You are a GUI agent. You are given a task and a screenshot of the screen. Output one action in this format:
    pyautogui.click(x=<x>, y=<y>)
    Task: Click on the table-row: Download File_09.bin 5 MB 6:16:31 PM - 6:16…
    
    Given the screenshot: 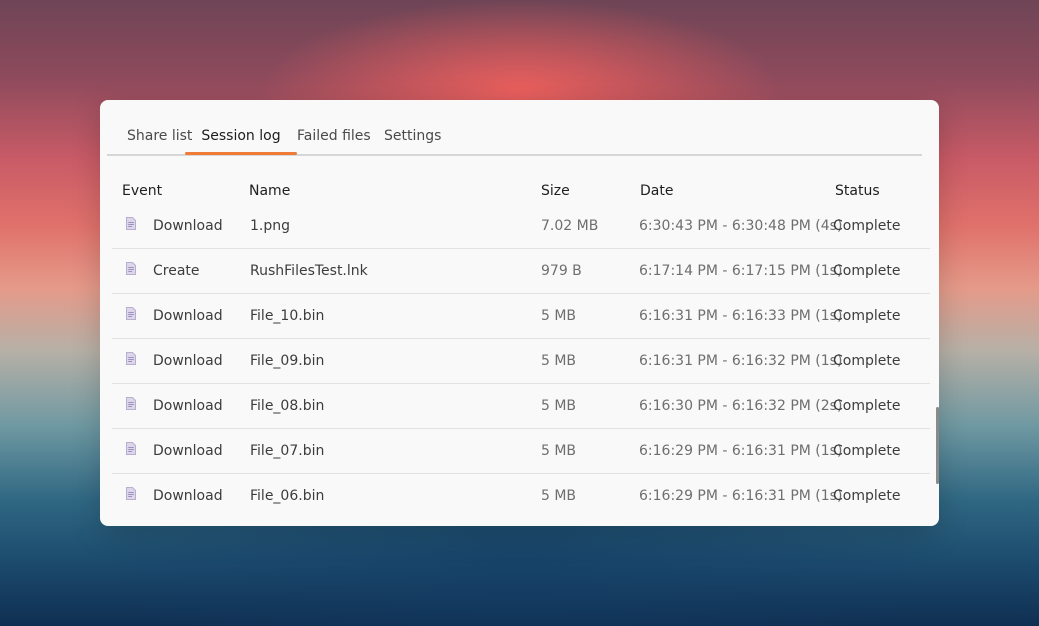 What is the action you would take?
    pyautogui.click(x=521, y=361)
    